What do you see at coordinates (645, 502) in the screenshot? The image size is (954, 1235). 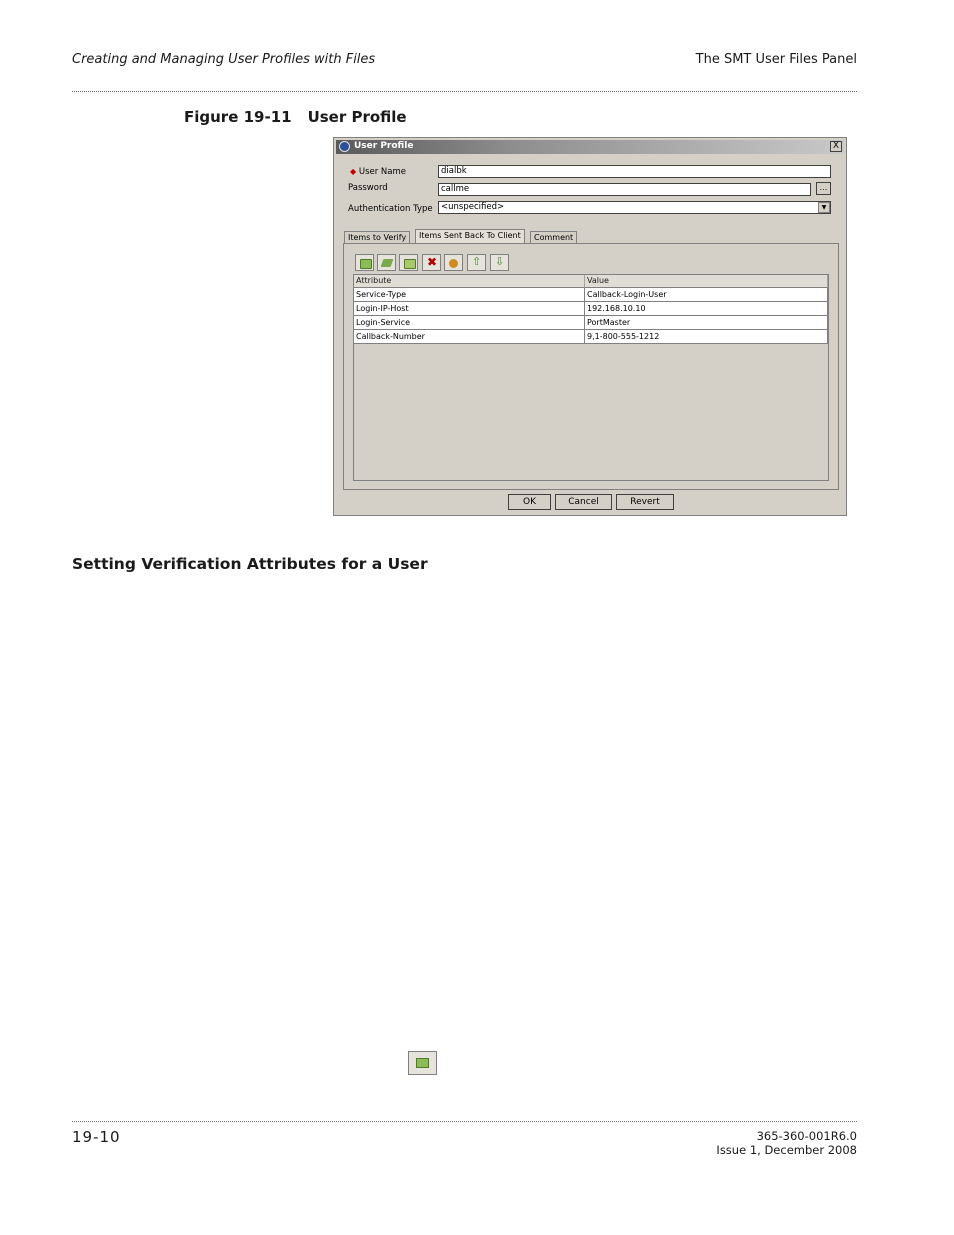 I see `revert-button: Revert` at bounding box center [645, 502].